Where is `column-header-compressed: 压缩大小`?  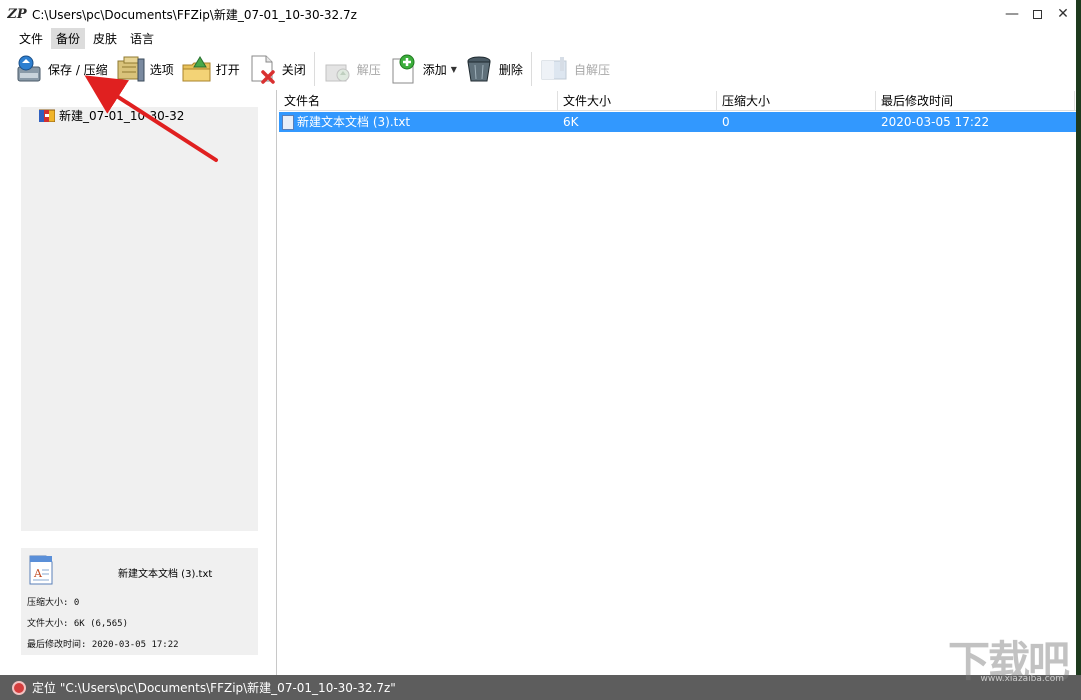 column-header-compressed: 压缩大小 is located at coordinates (796, 101).